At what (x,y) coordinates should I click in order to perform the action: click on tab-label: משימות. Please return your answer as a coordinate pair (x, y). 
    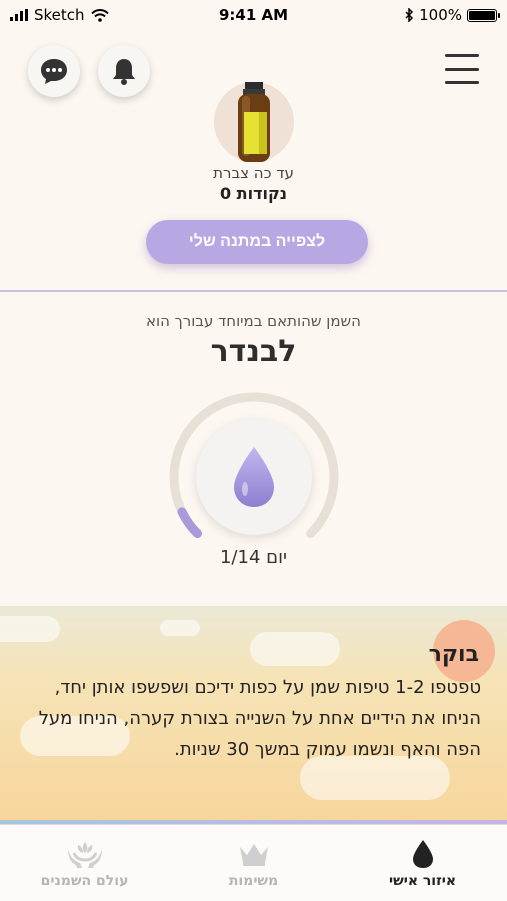
    Looking at the image, I should click on (253, 881).